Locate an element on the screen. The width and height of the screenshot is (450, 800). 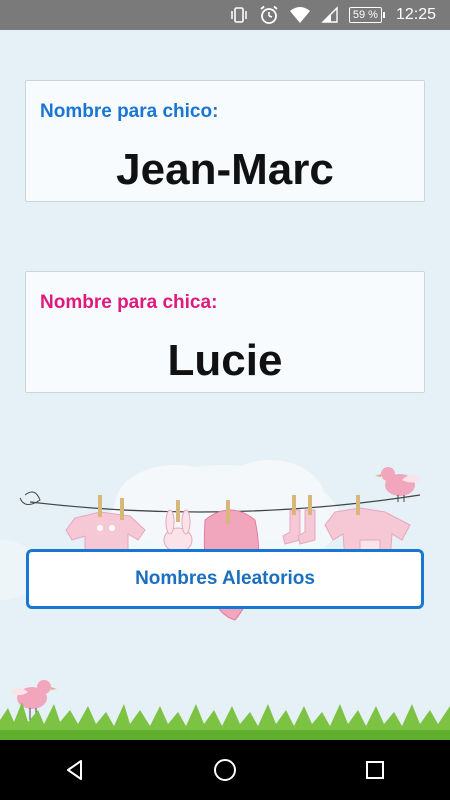
home-icon is located at coordinates (225, 770).